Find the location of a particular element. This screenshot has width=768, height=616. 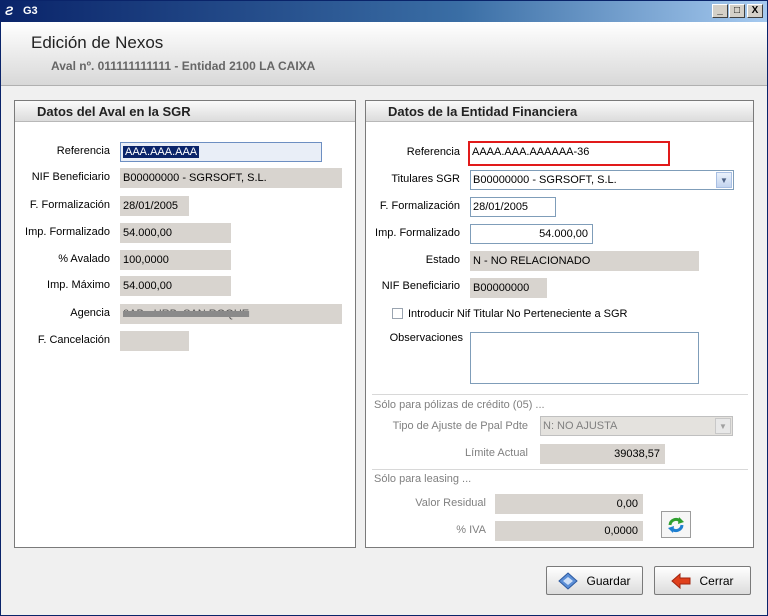

close-button: Cerrar is located at coordinates (702, 580).